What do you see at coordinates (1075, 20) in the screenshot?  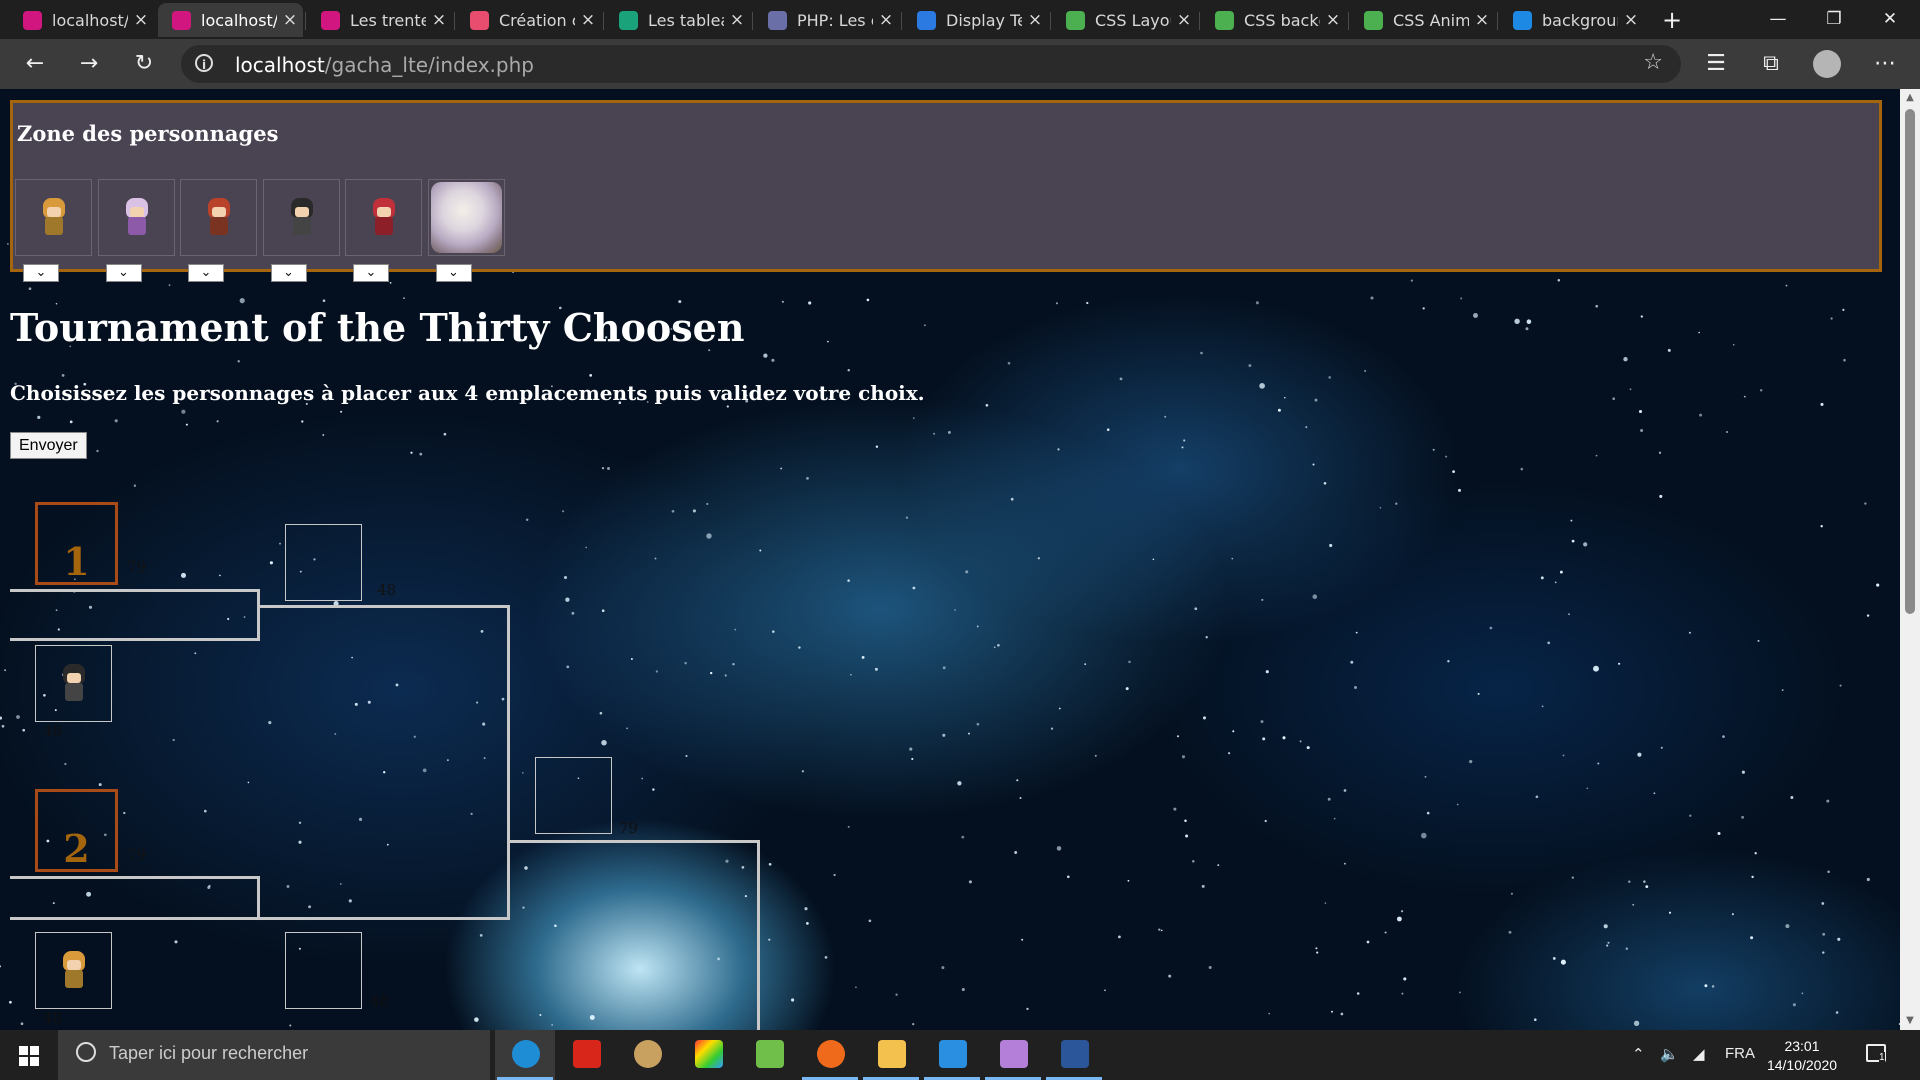 I see `w3schools-favicon-icon` at bounding box center [1075, 20].